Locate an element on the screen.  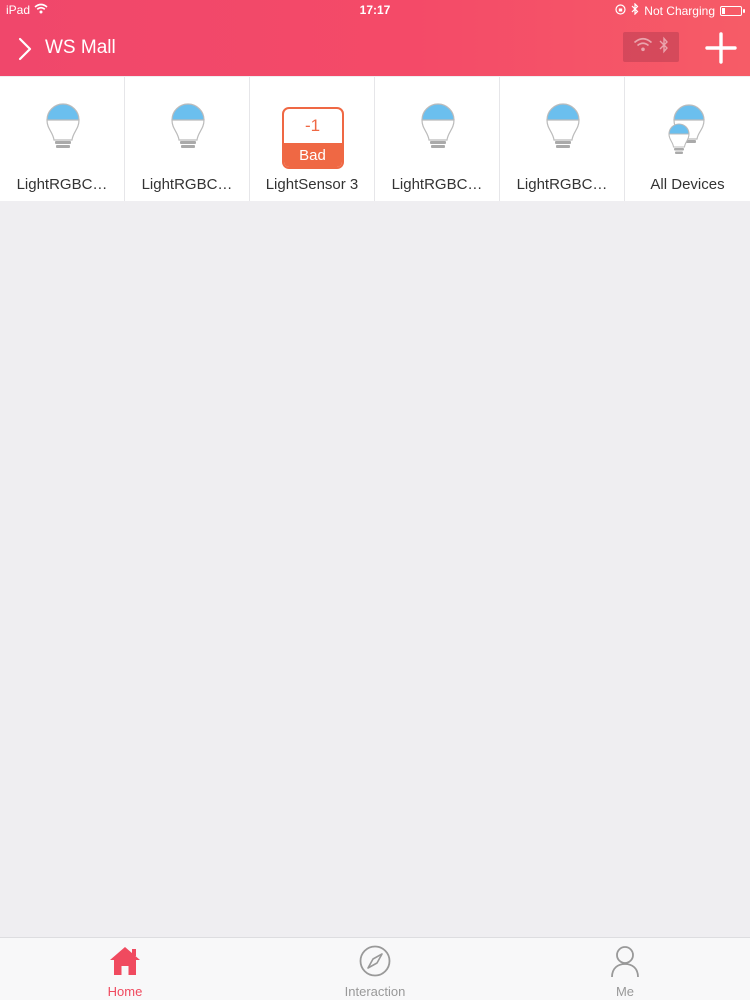
tab-home: Home is located at coordinates (125, 969).